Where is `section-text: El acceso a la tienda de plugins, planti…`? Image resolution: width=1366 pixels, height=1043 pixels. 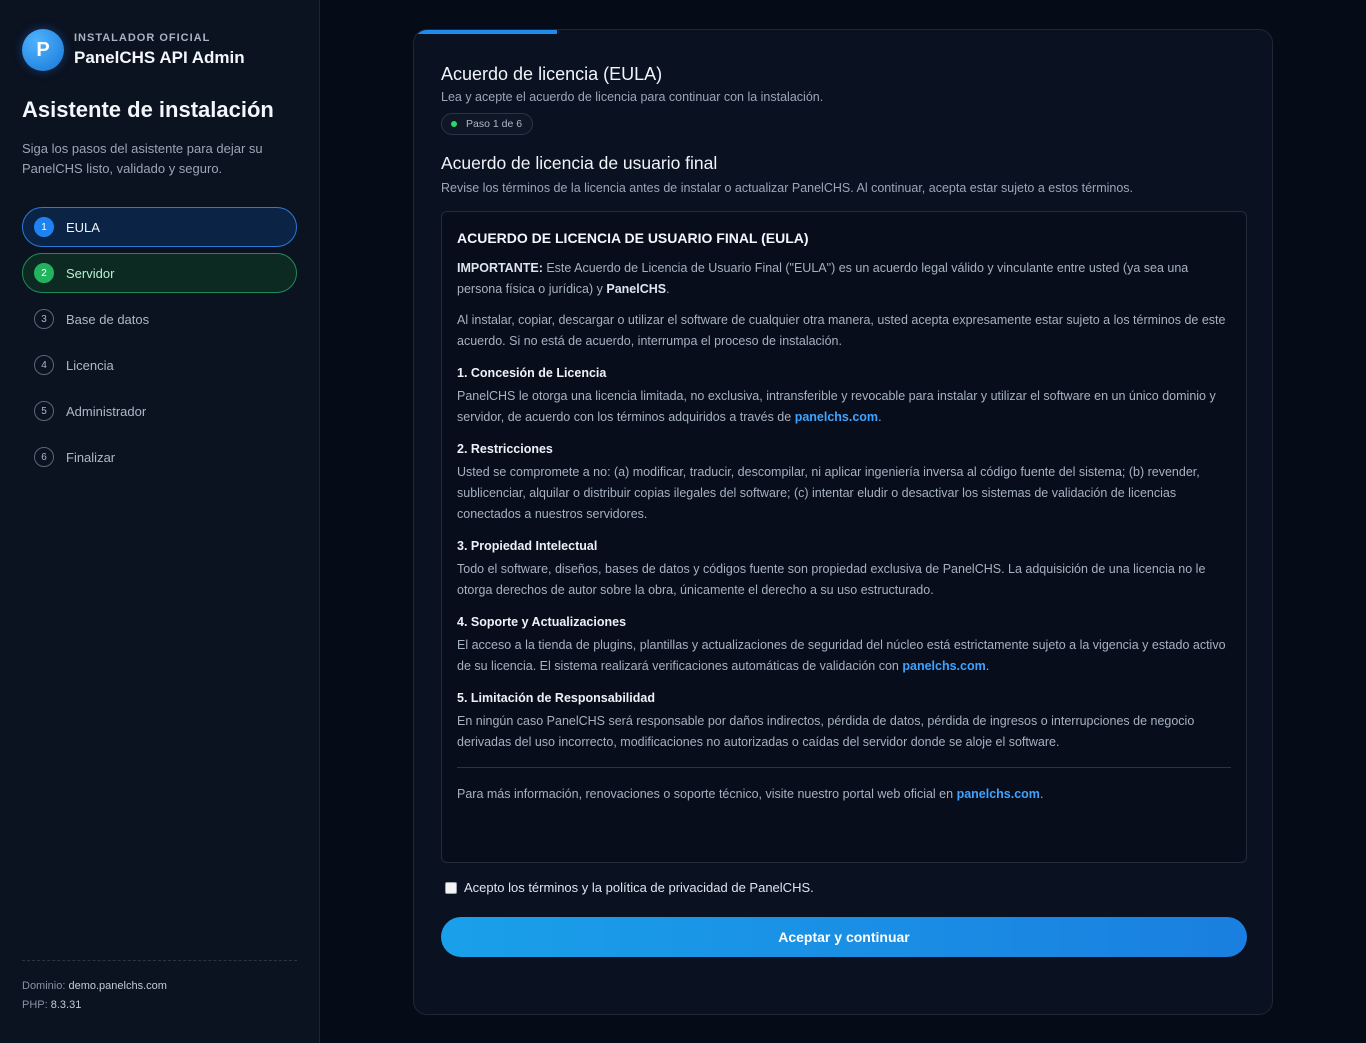 section-text: El acceso a la tienda de plugins, planti… is located at coordinates (844, 656).